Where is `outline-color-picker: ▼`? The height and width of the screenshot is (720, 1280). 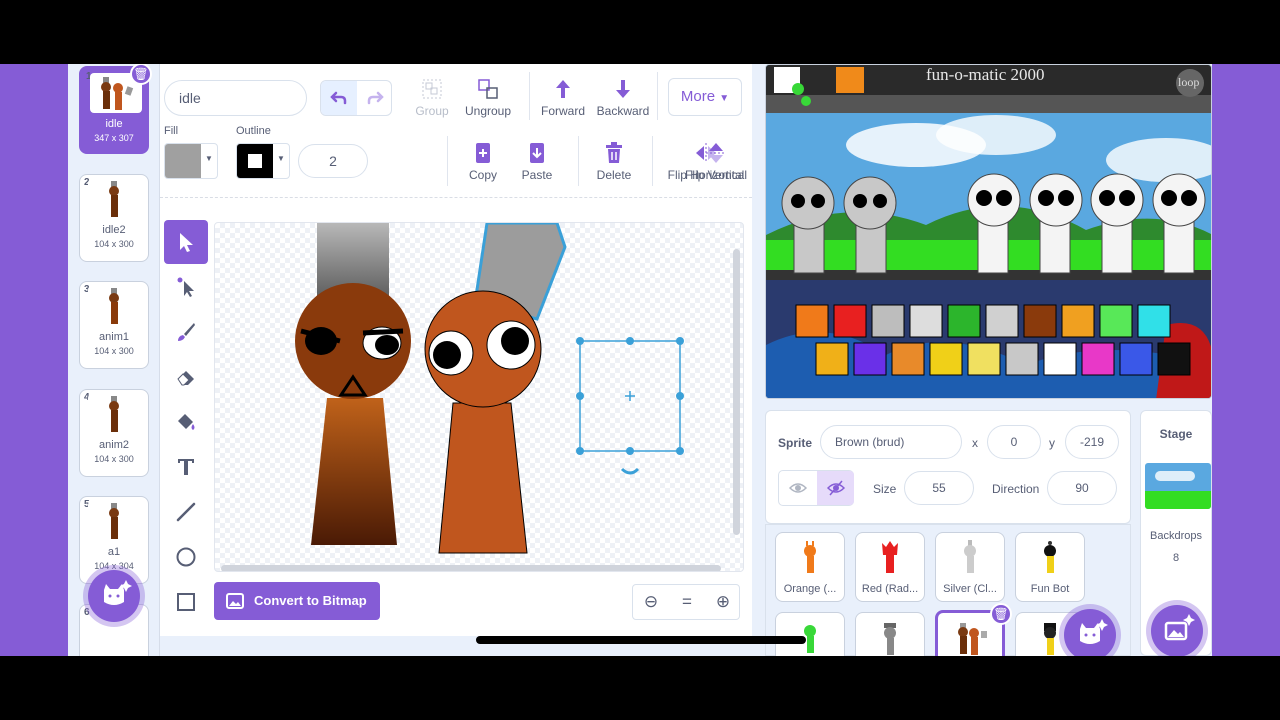 outline-color-picker: ▼ is located at coordinates (263, 161).